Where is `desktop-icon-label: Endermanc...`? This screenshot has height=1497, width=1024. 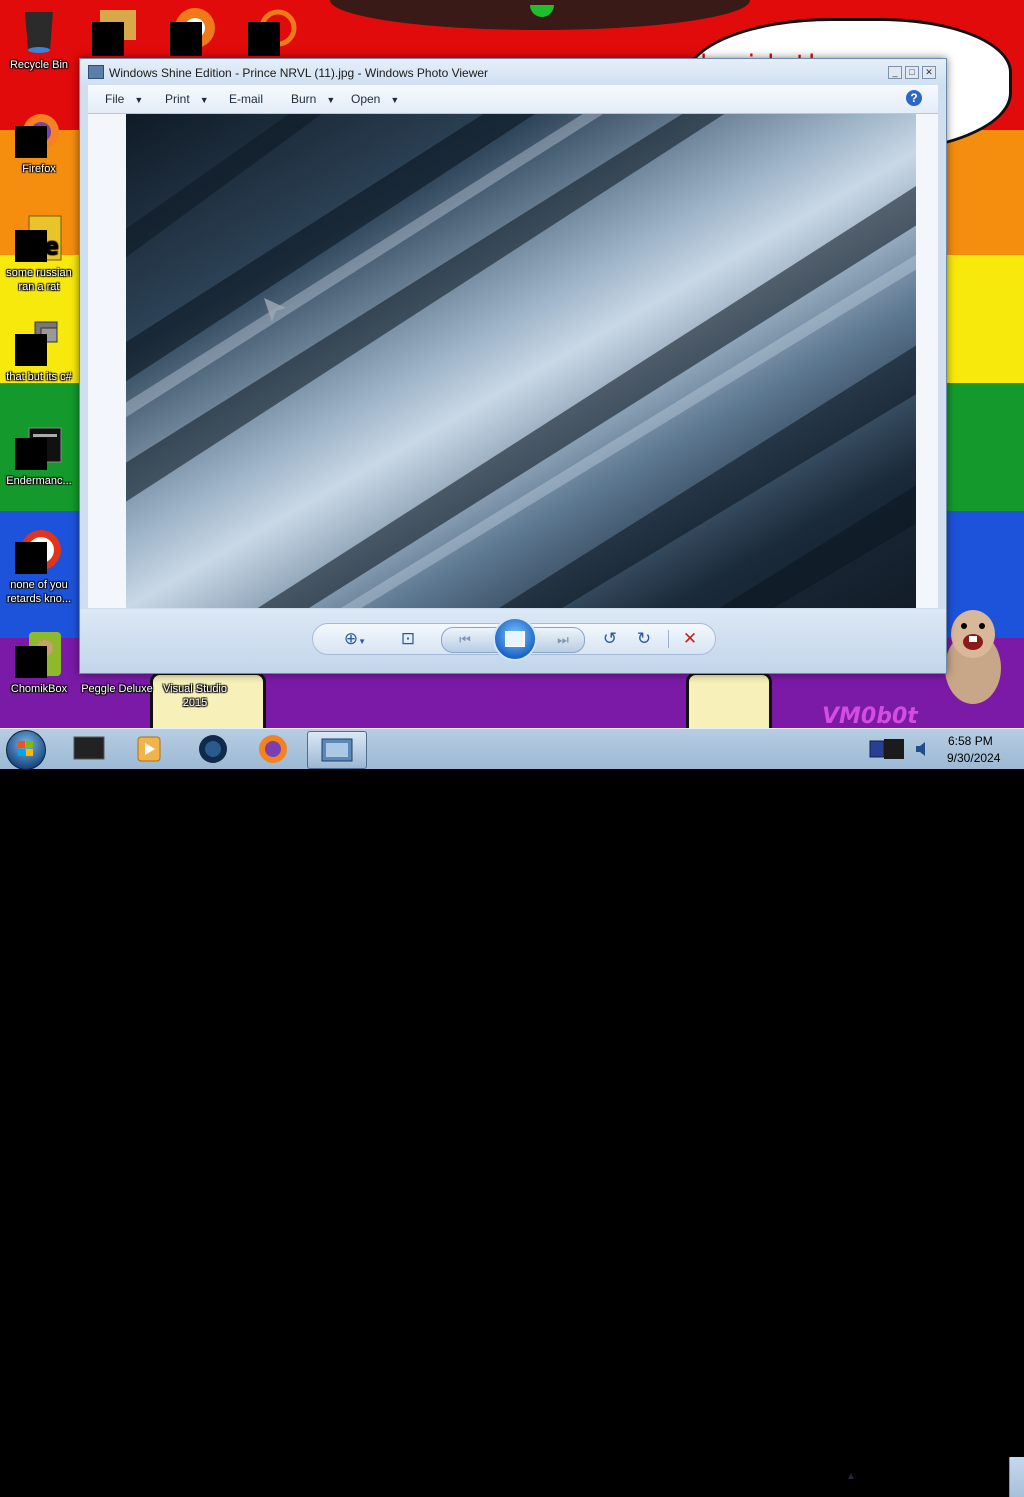 desktop-icon-label: Endermanc... is located at coordinates (39, 481).